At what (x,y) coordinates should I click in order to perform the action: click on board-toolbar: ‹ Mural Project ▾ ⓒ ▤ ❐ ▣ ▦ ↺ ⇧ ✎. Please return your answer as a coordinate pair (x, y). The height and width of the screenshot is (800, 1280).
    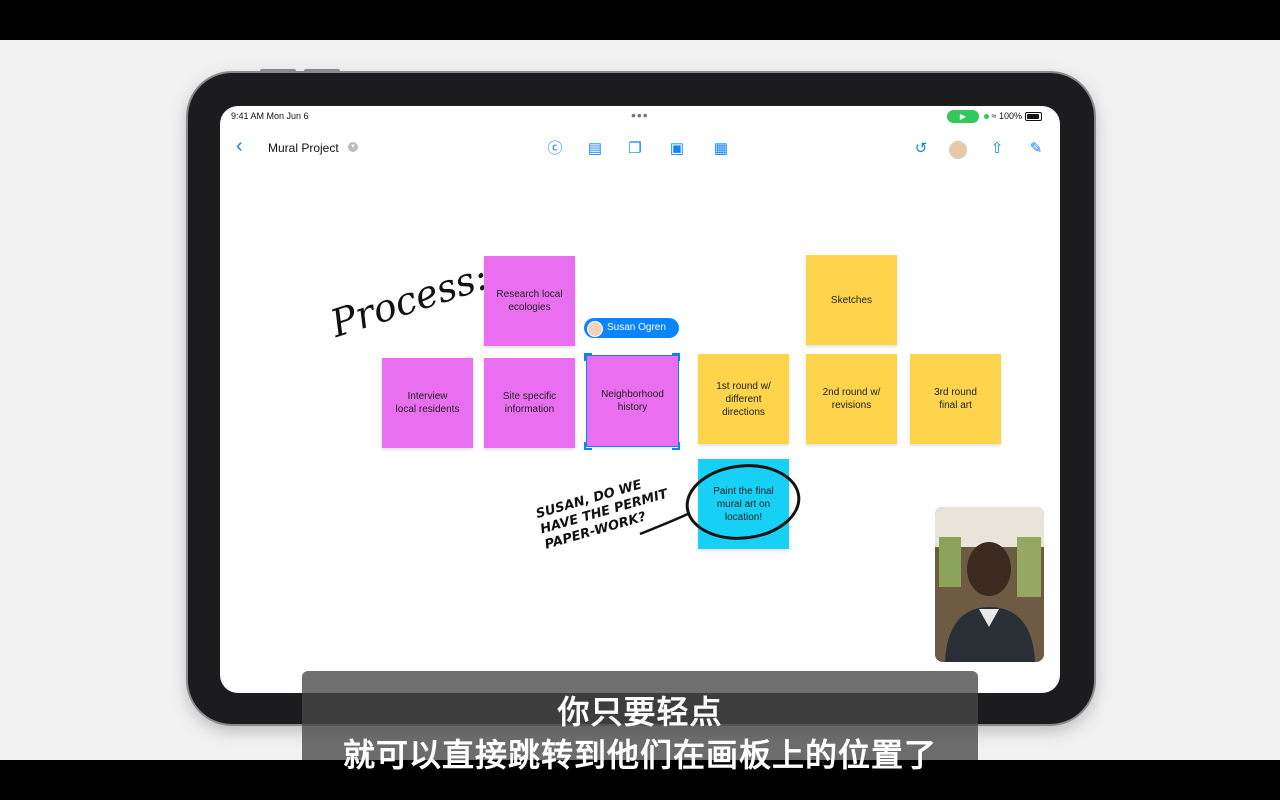
    Looking at the image, I should click on (640, 148).